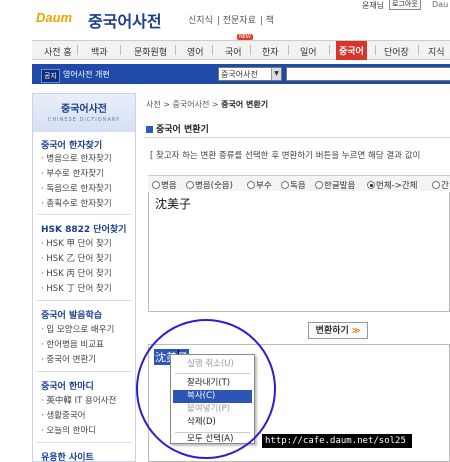 The width and height of the screenshot is (450, 462). What do you see at coordinates (440, 185) in the screenshot?
I see `radio-simp: 간` at bounding box center [440, 185].